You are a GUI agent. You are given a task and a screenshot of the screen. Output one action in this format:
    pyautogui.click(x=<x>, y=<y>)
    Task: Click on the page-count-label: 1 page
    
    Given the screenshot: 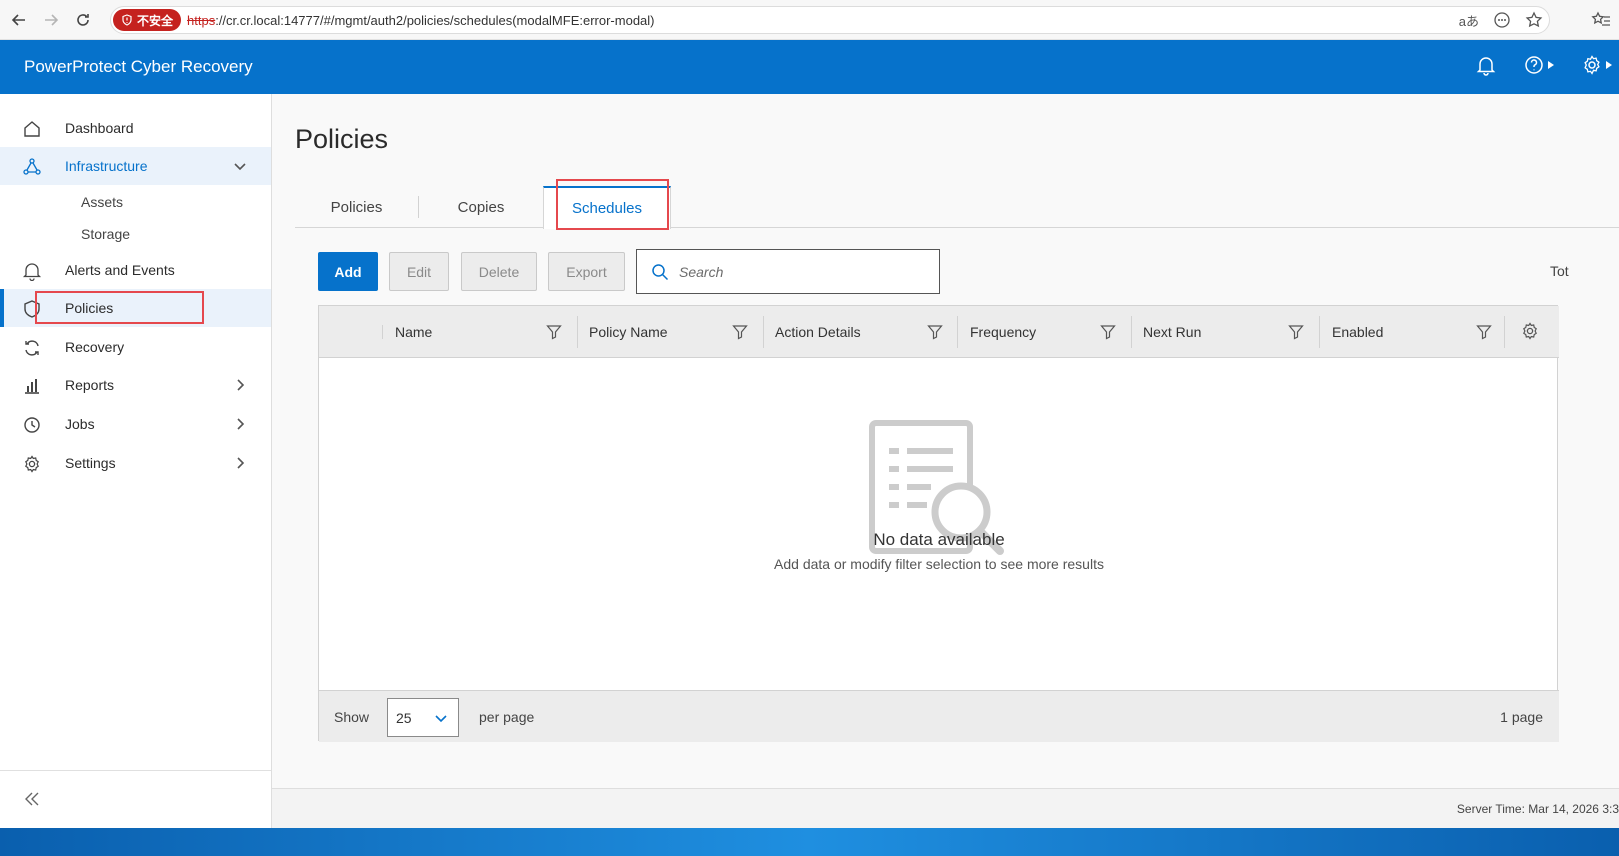 What is the action you would take?
    pyautogui.click(x=1521, y=717)
    